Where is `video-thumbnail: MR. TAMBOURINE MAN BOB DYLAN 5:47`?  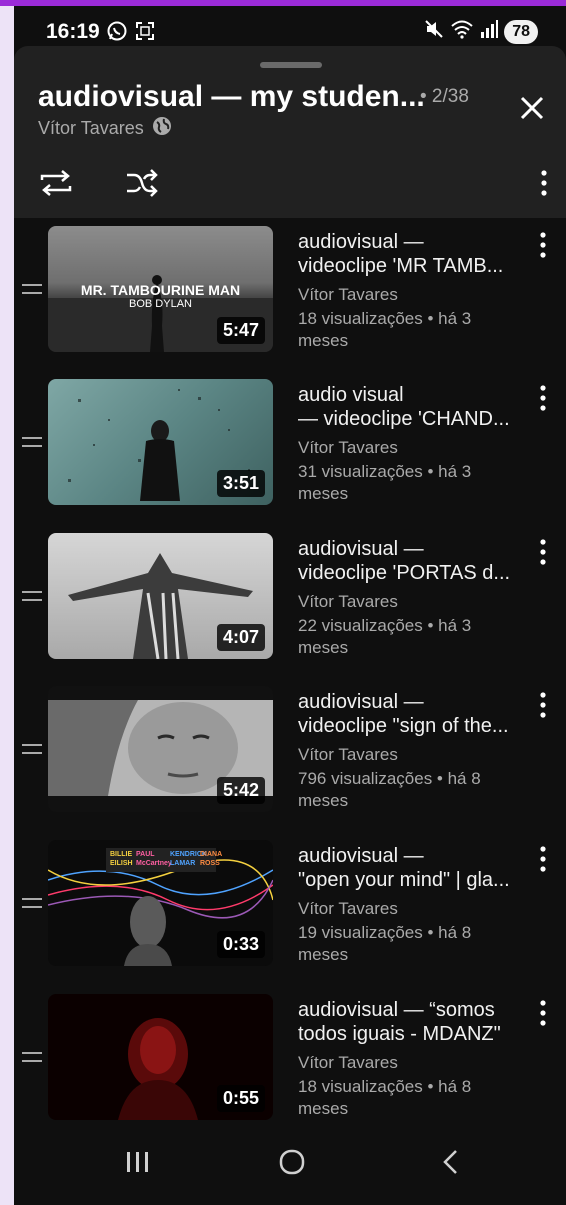
video-thumbnail: MR. TAMBOURINE MAN BOB DYLAN 5:47 is located at coordinates (160, 289).